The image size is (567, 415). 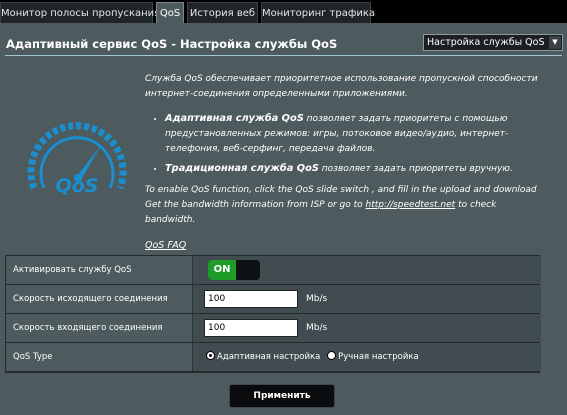 What do you see at coordinates (99, 270) in the screenshot?
I see `enable-qos-label: Активировать службу QoS` at bounding box center [99, 270].